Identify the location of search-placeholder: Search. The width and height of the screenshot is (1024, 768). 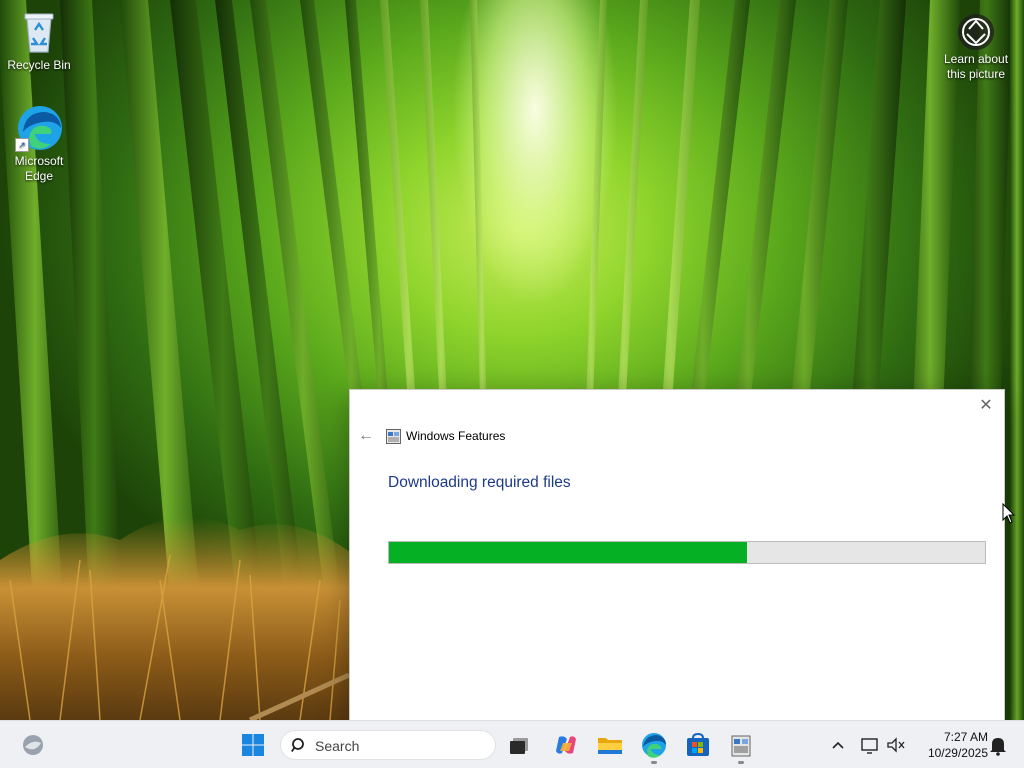
(337, 746).